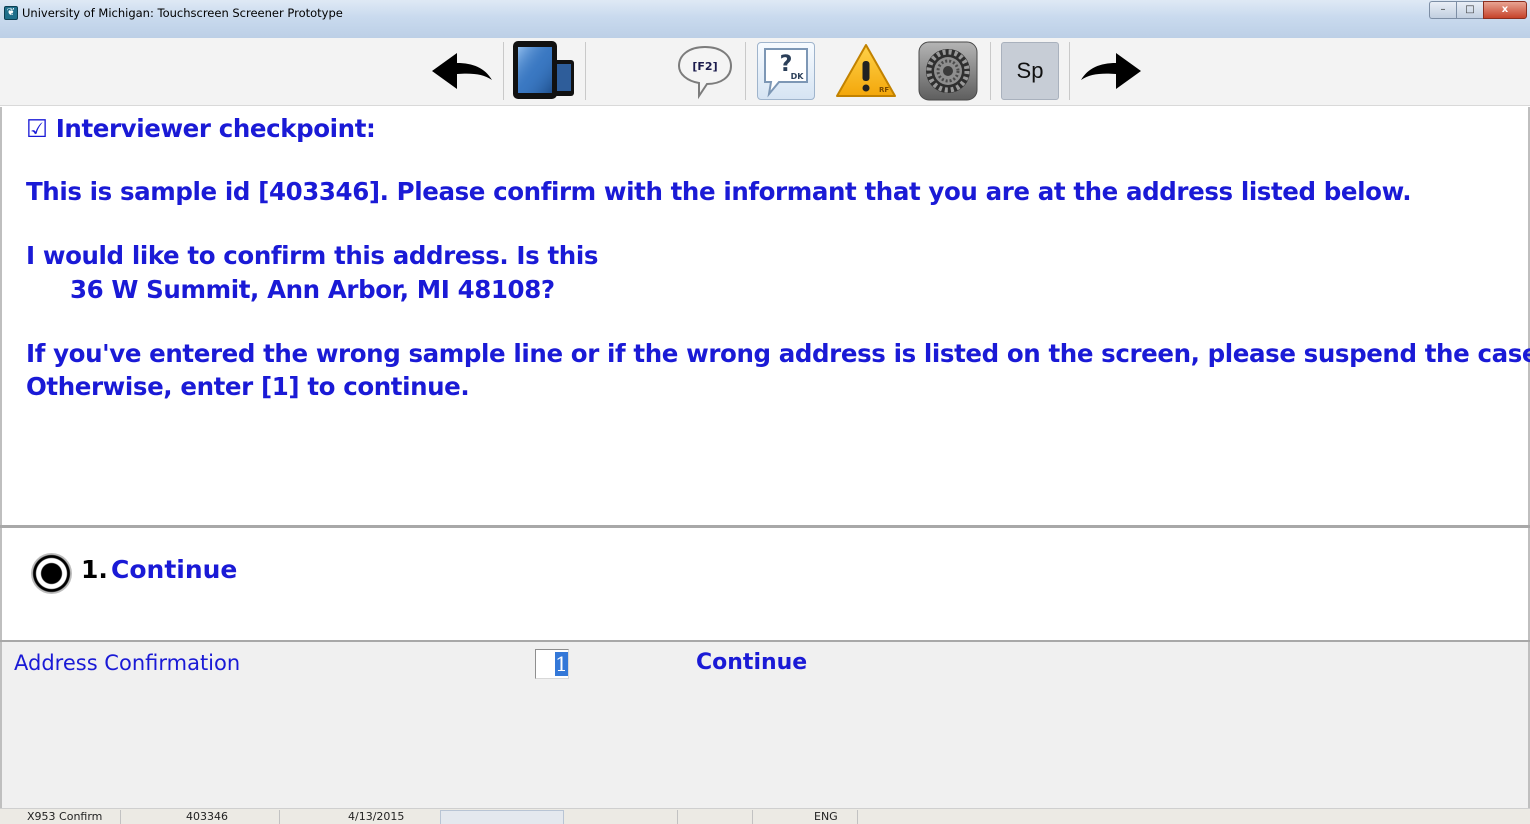 The height and width of the screenshot is (824, 1530). I want to click on svg-text: RF, so click(884, 90).